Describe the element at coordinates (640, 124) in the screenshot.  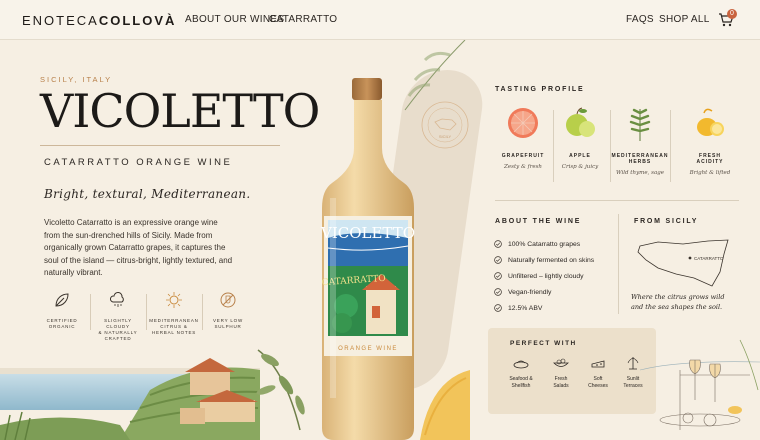
I see `herbs-icon` at that location.